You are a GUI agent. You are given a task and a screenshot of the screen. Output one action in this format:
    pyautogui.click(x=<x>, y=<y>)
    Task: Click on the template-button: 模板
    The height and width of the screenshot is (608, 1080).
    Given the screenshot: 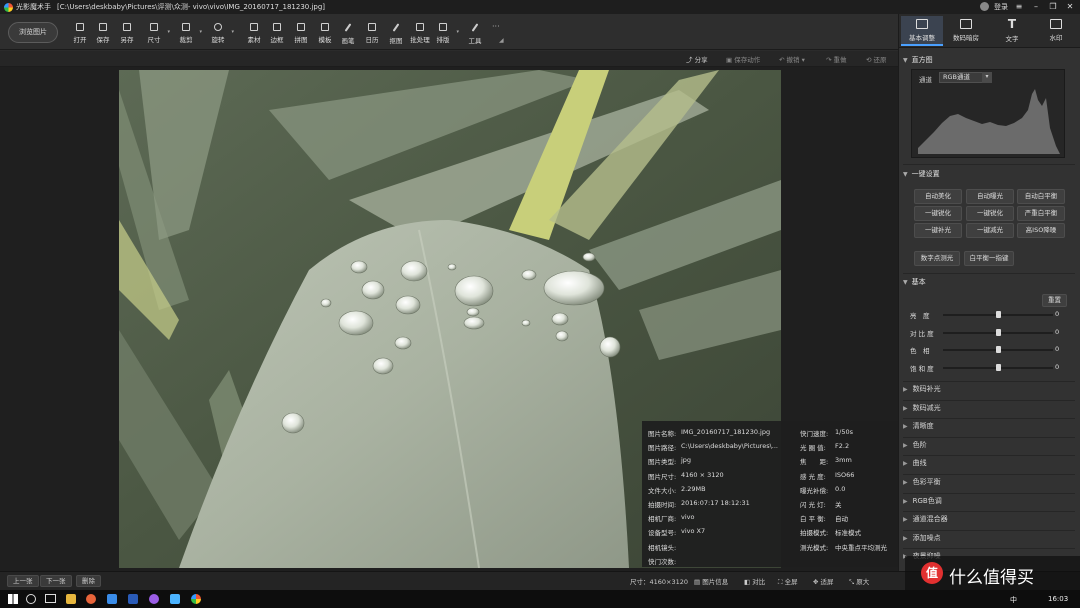 What is the action you would take?
    pyautogui.click(x=325, y=33)
    